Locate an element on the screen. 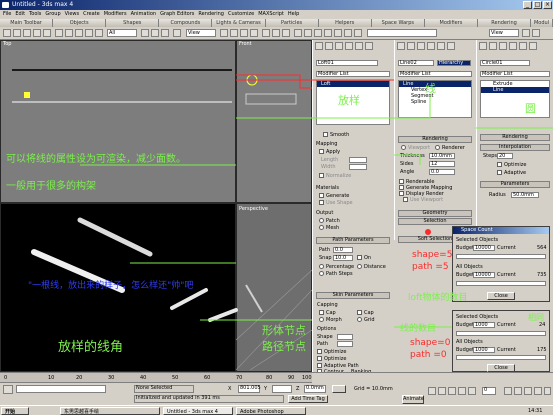  annotation-render-note: 可以将线的属性设为可渲染，减少面数。 is located at coordinates (96, 159).